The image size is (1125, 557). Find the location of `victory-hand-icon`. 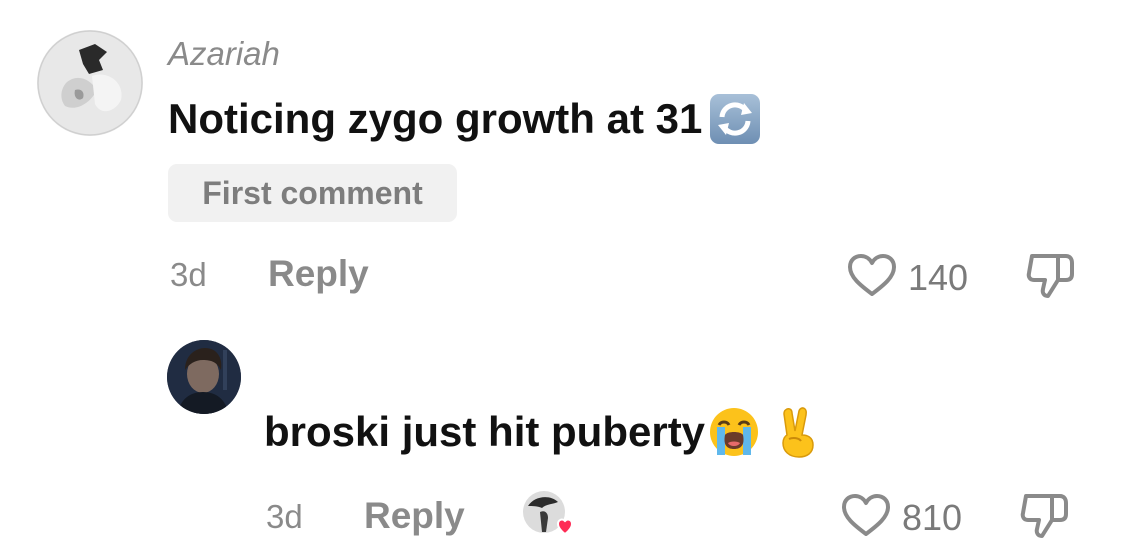

victory-hand-icon is located at coordinates (798, 432).